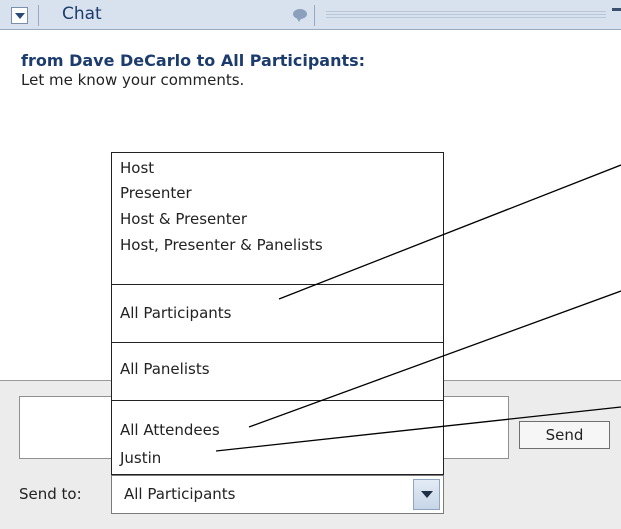 The height and width of the screenshot is (529, 621). What do you see at coordinates (38, 15) in the screenshot?
I see `title-divider` at bounding box center [38, 15].